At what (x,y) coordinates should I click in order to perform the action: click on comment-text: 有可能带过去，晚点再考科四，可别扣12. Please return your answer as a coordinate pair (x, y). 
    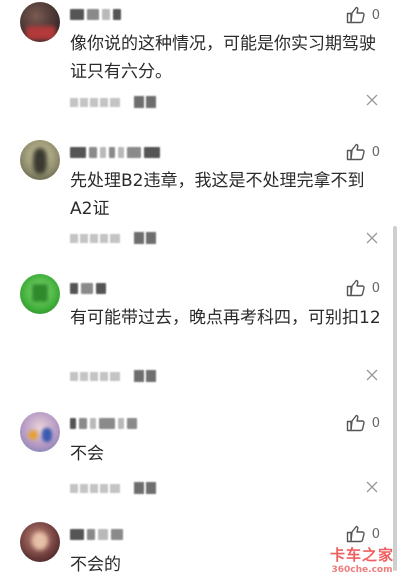
    Looking at the image, I should click on (225, 318).